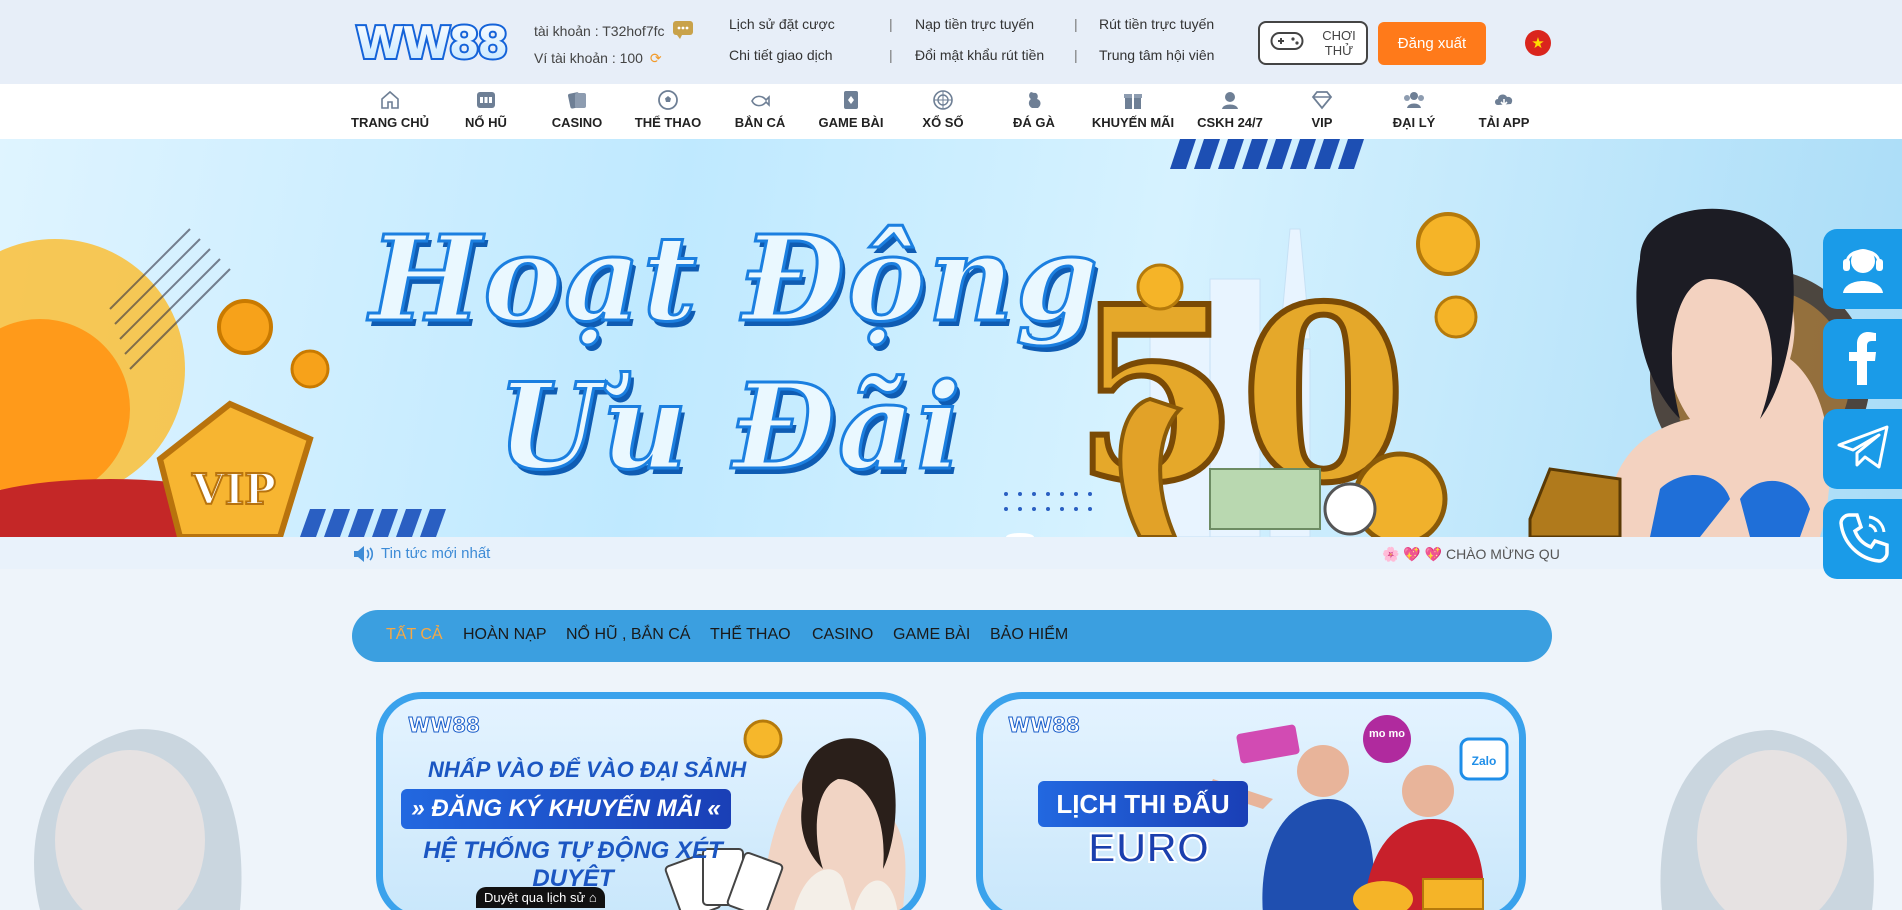  Describe the element at coordinates (1230, 100) in the screenshot. I see `support-icon` at that location.